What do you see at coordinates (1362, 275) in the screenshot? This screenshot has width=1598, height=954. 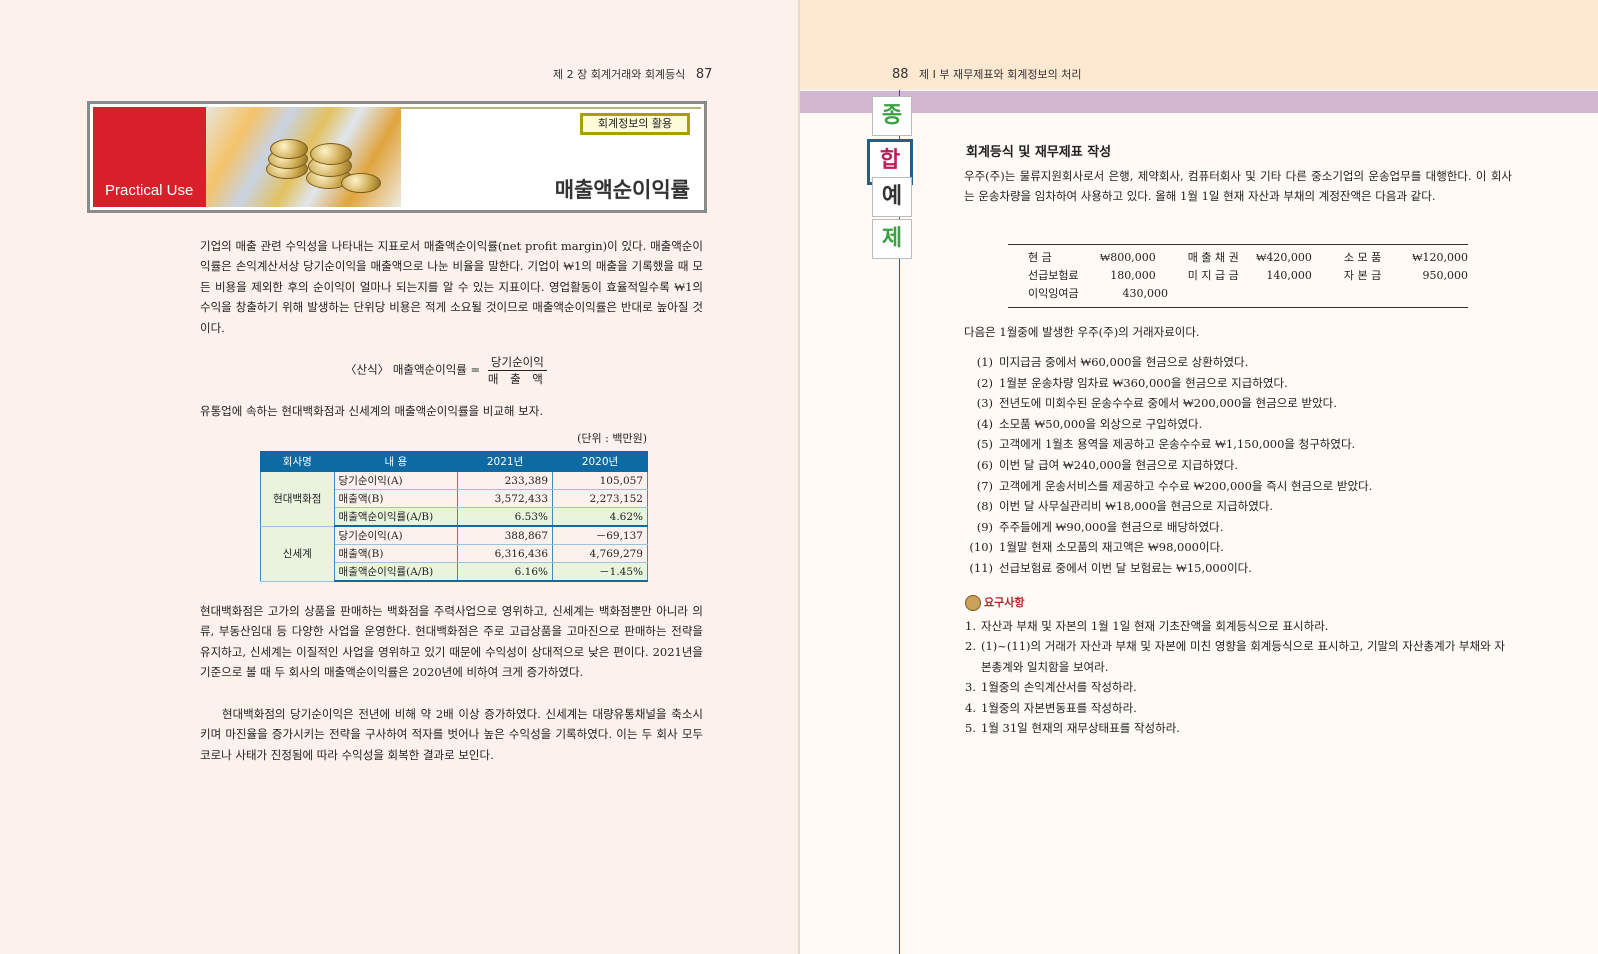 I see `account-label: 자 본 금` at bounding box center [1362, 275].